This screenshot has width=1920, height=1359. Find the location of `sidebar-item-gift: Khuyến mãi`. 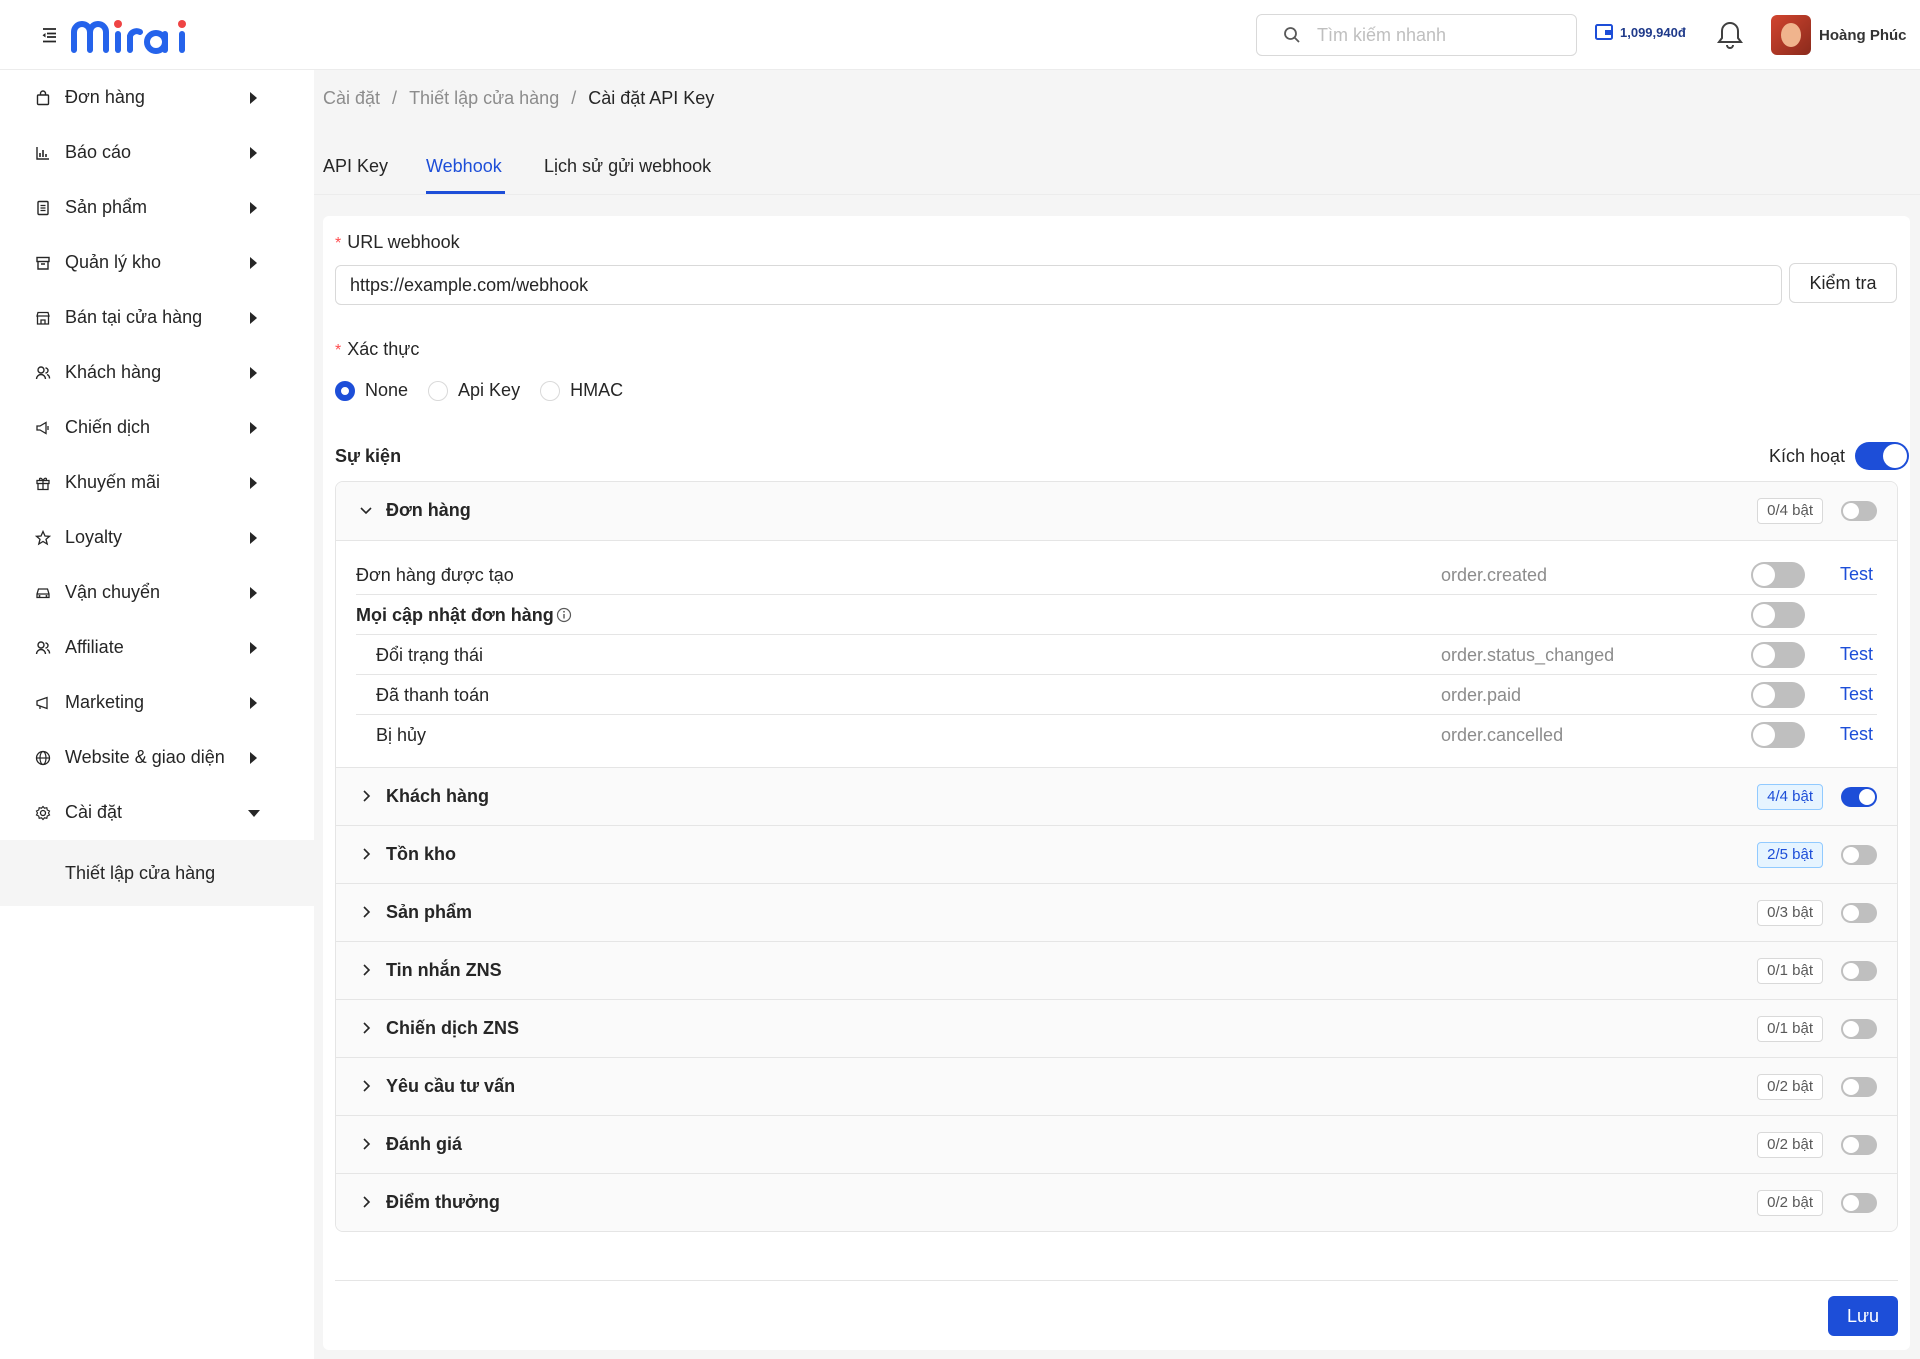

sidebar-item-gift: Khuyến mãi is located at coordinates (157, 482).